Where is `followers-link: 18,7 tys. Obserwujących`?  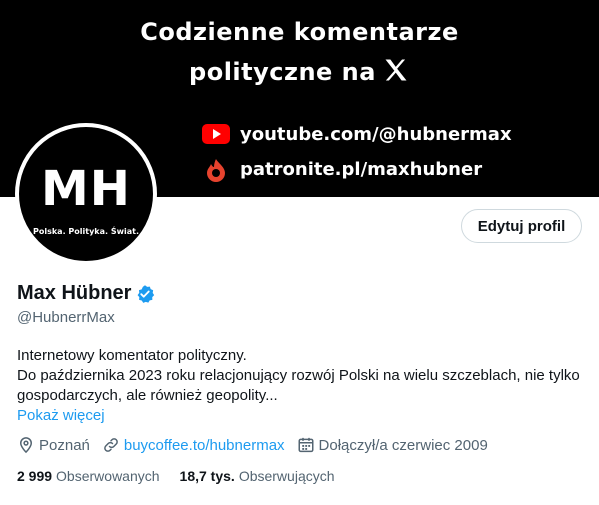
followers-link: 18,7 tys. Obserwujących is located at coordinates (257, 476).